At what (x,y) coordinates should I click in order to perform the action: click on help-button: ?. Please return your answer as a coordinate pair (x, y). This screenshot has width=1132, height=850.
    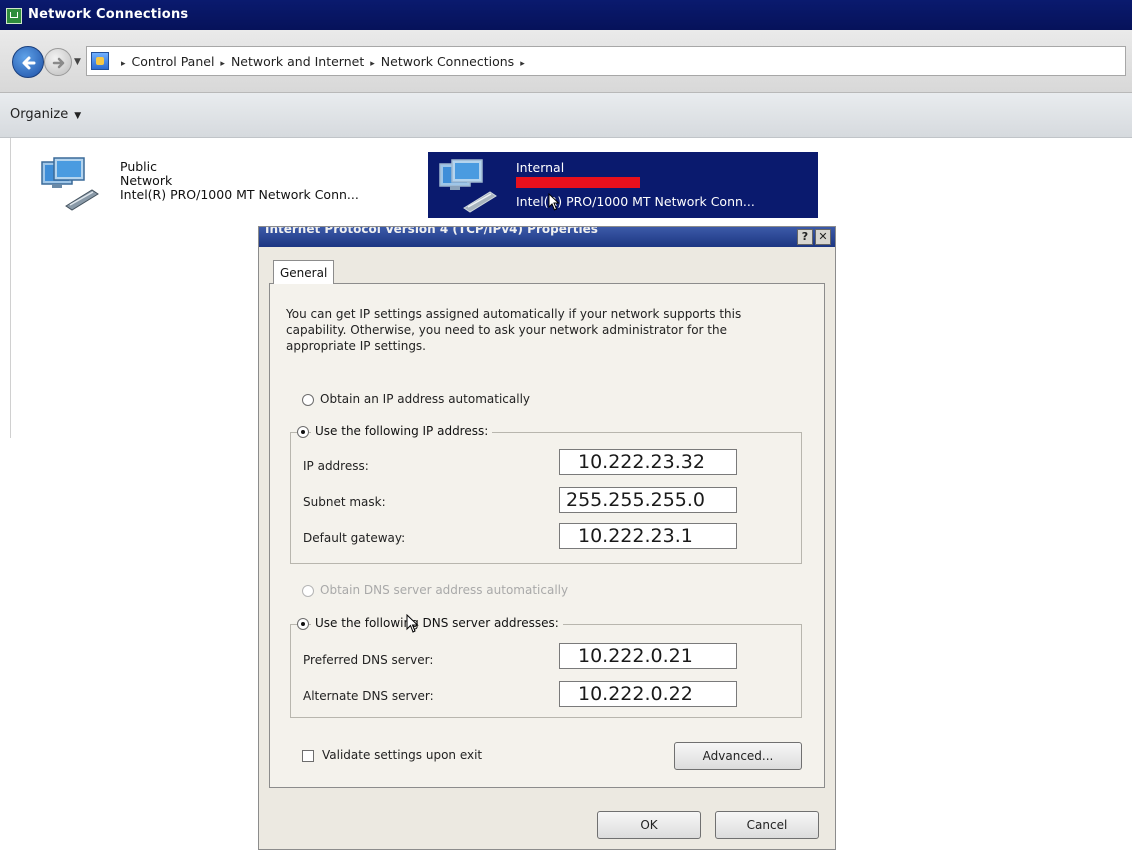
    Looking at the image, I should click on (805, 237).